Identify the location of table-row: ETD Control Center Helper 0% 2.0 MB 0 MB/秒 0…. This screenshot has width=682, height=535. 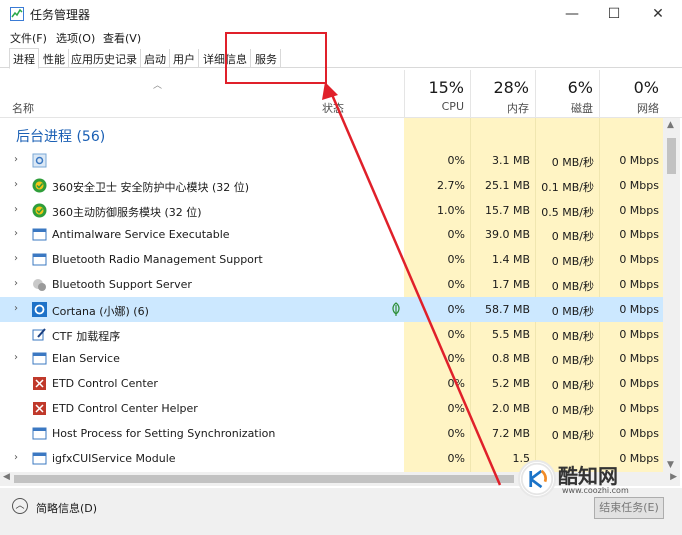
(331, 408).